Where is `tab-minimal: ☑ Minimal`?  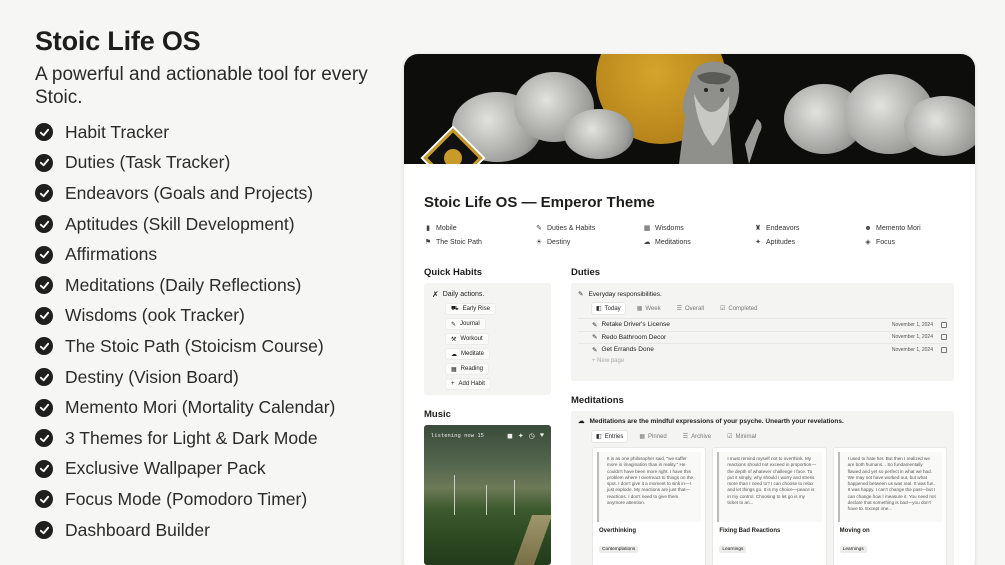 tab-minimal: ☑ Minimal is located at coordinates (741, 436).